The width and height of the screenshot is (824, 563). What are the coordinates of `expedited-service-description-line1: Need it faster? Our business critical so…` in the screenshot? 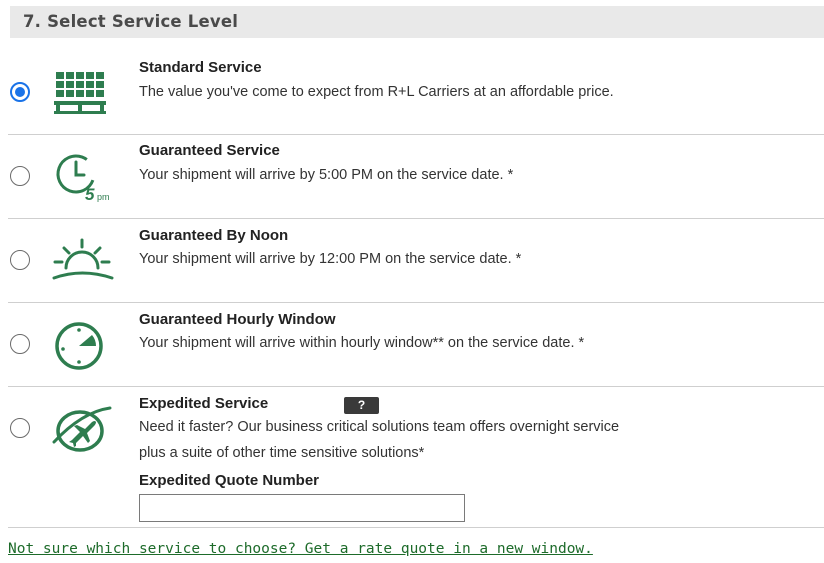 It's located at (379, 427).